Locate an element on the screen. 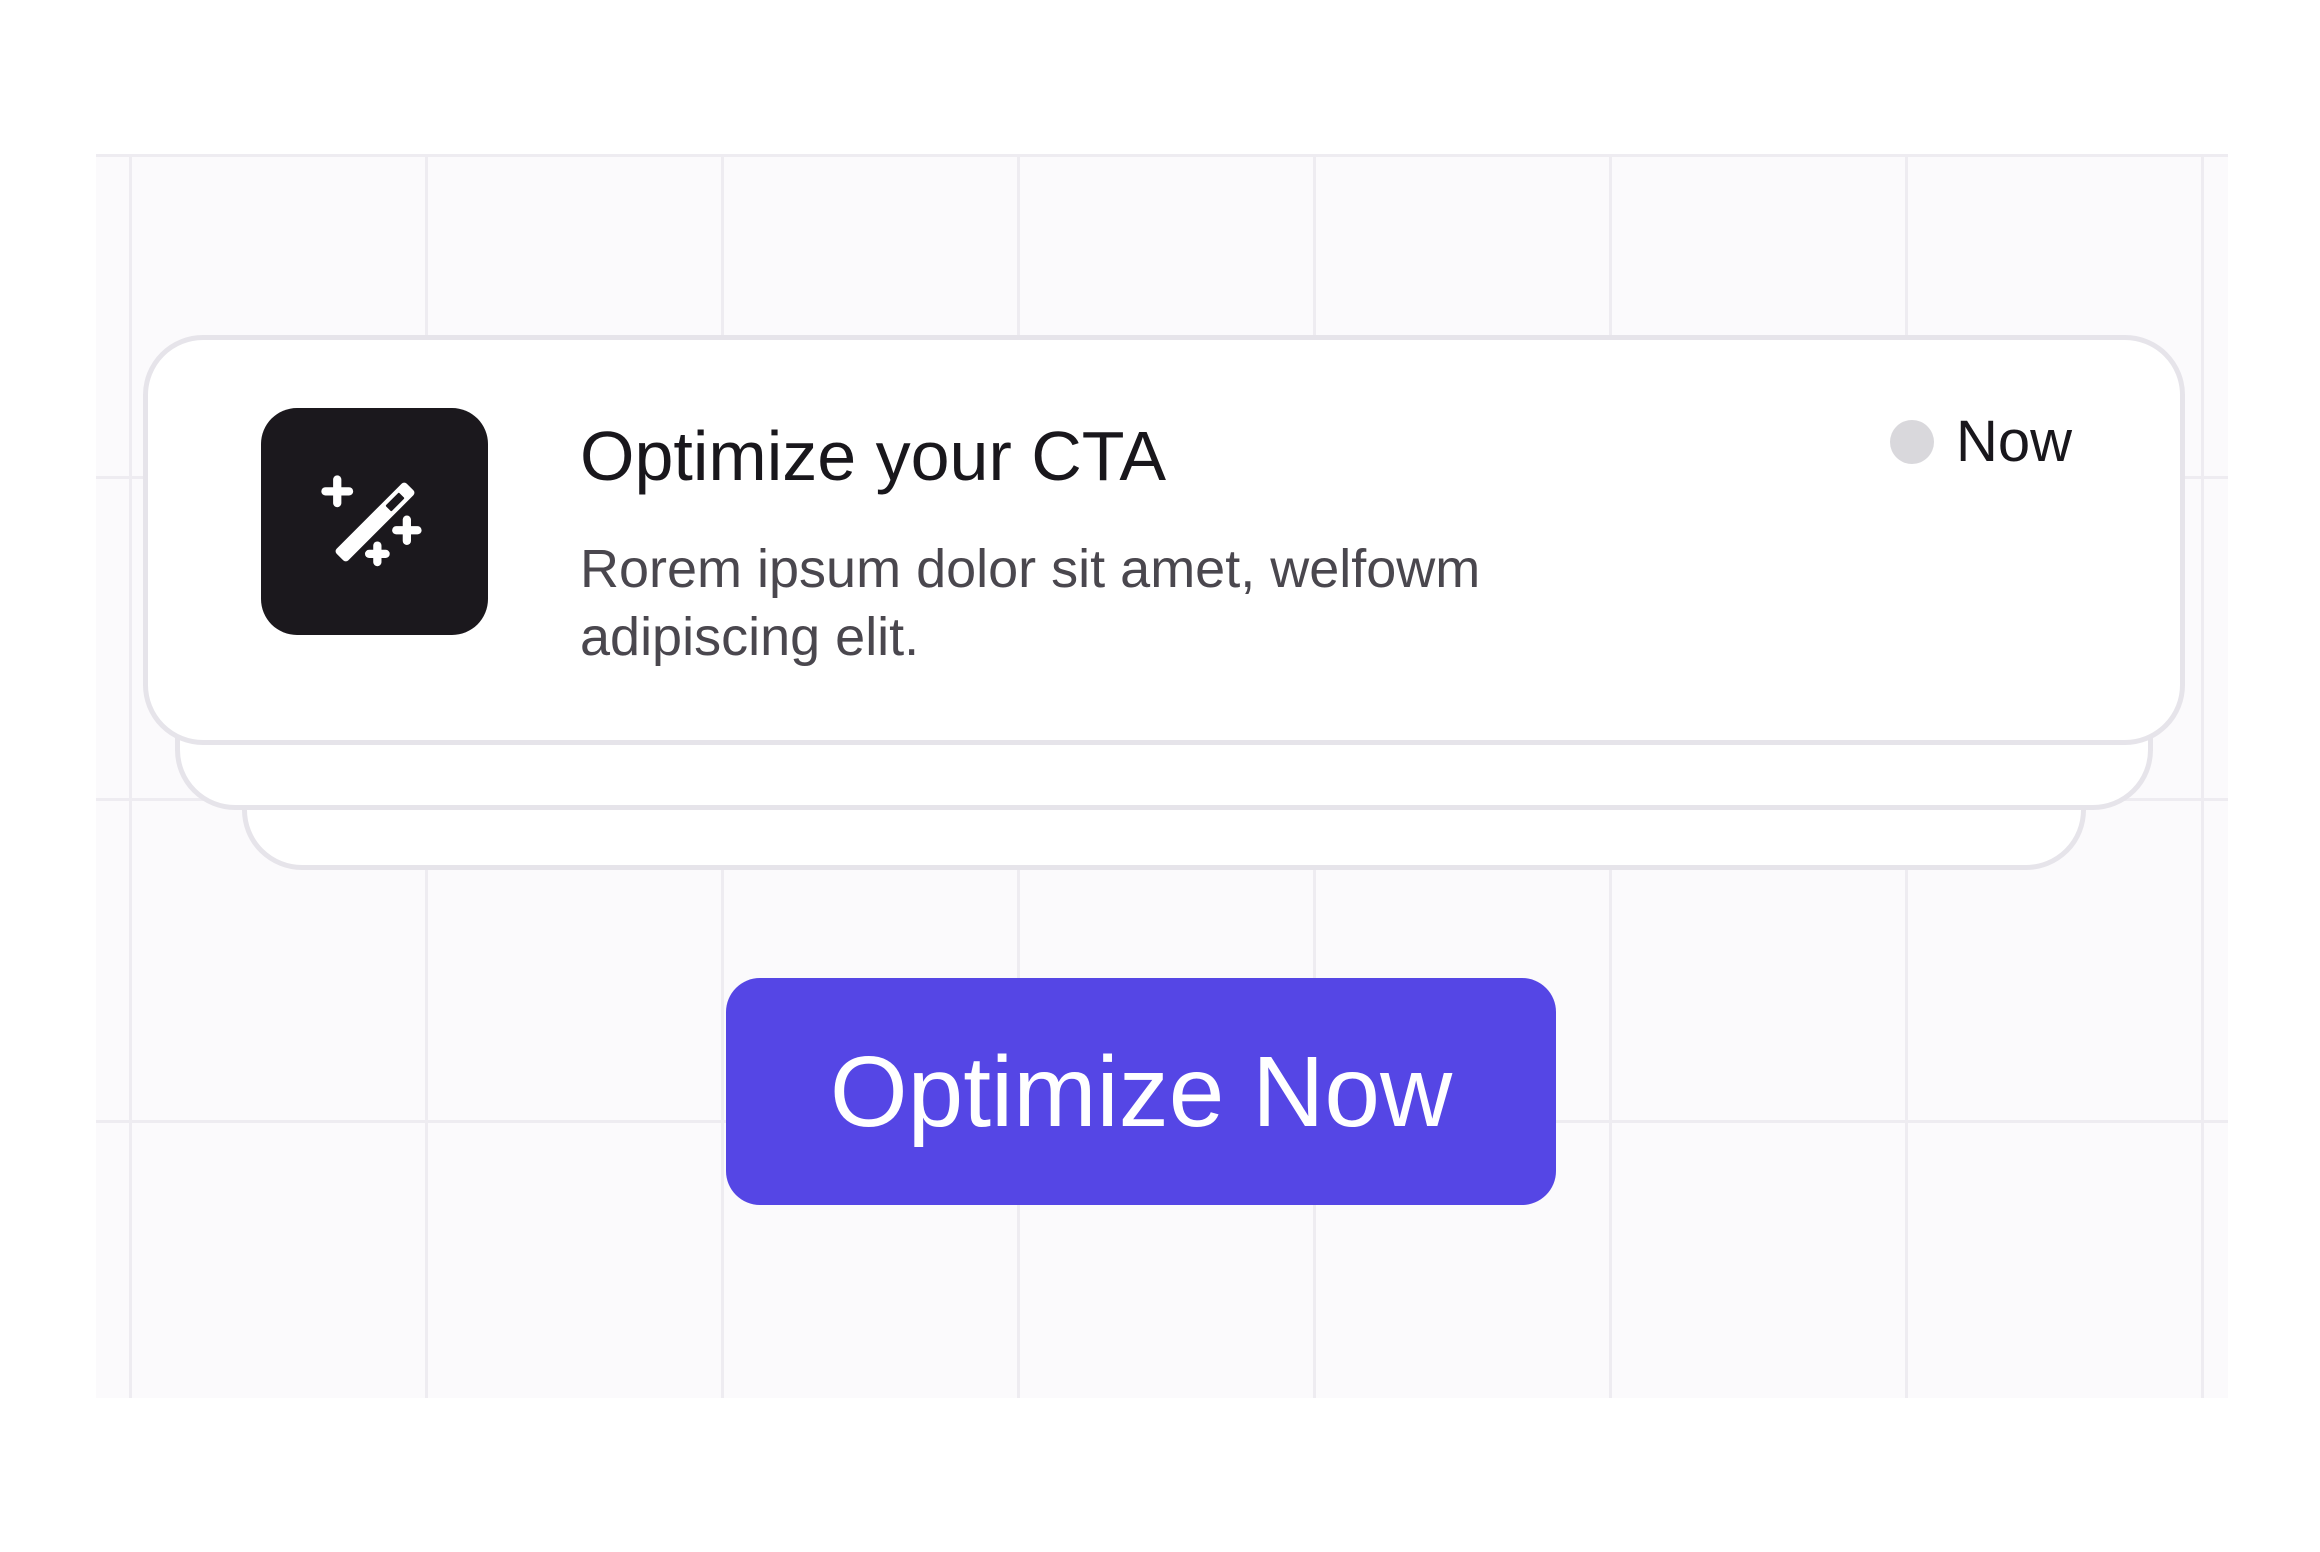 The image size is (2320, 1552). status-label: Now is located at coordinates (2014, 441).